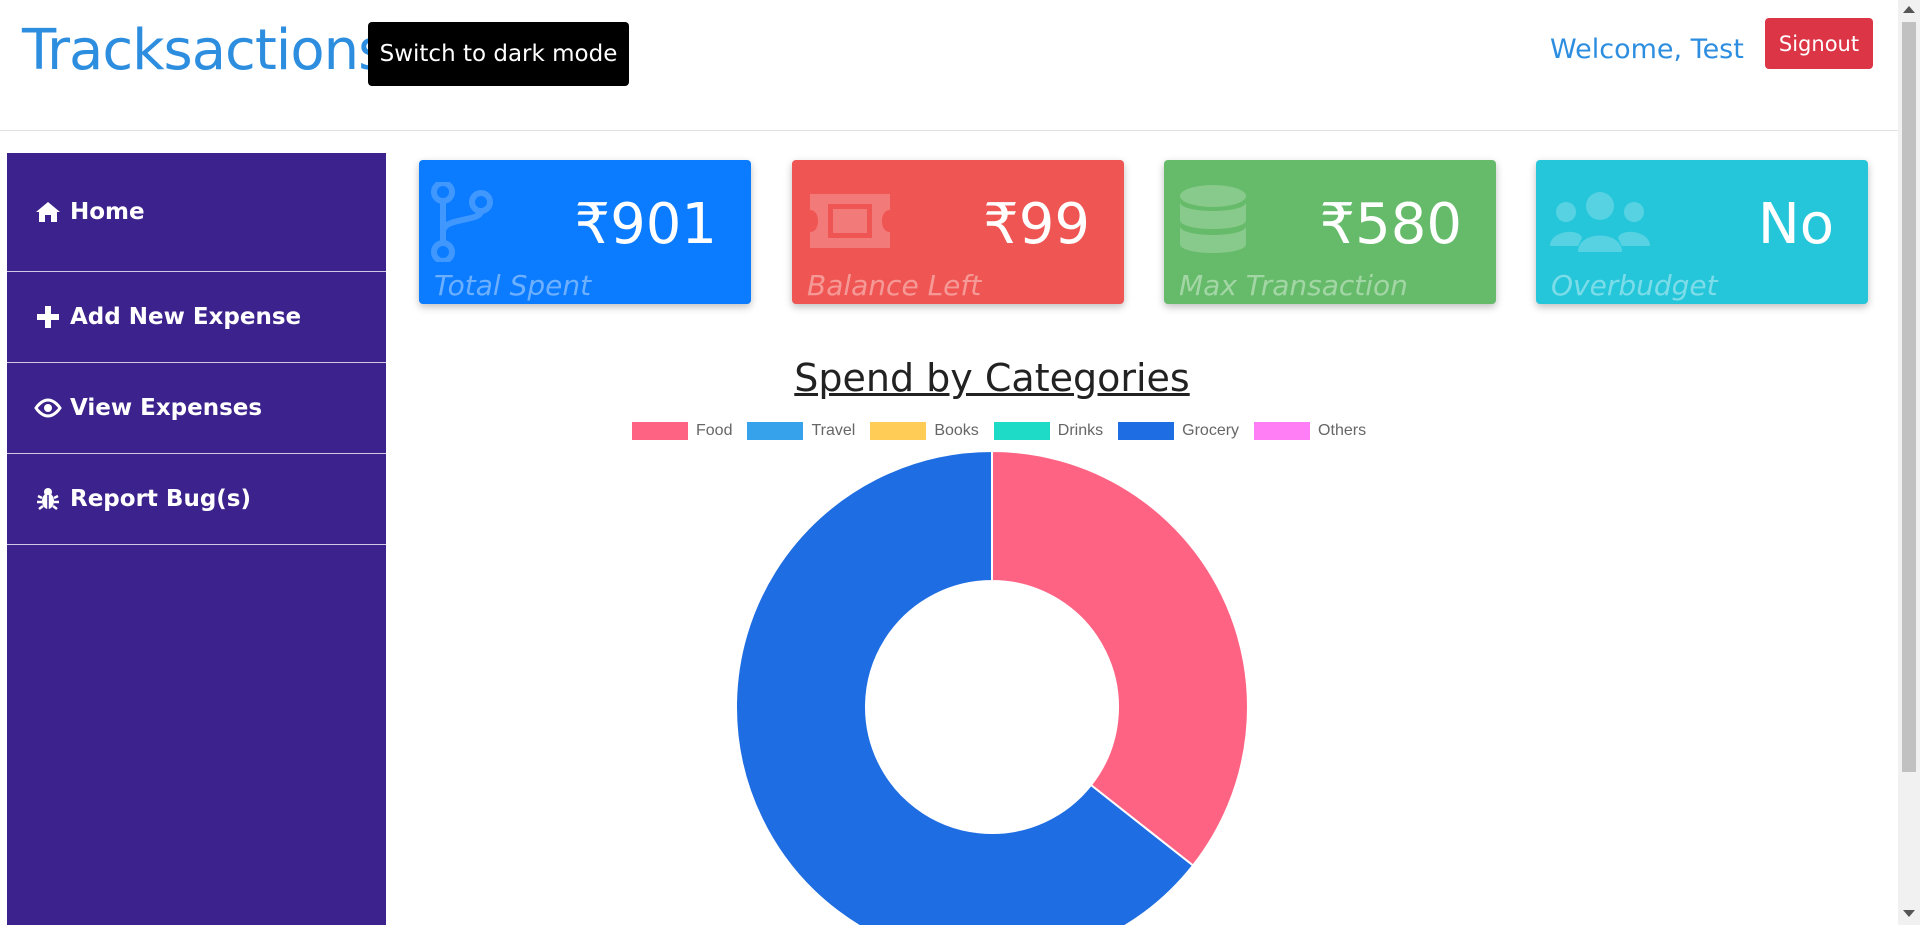 The width and height of the screenshot is (1920, 925). I want to click on donut-chart, so click(992, 687).